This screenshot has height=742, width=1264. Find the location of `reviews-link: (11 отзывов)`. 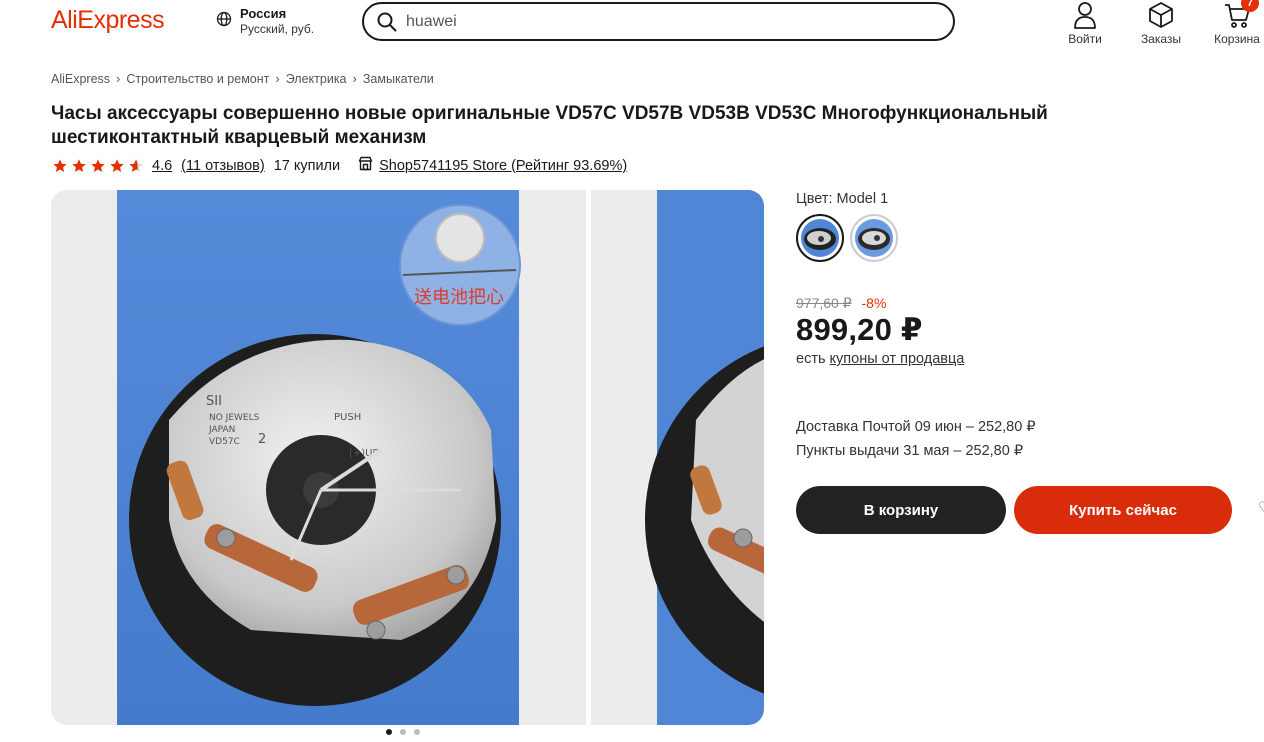

reviews-link: (11 отзывов) is located at coordinates (223, 166).